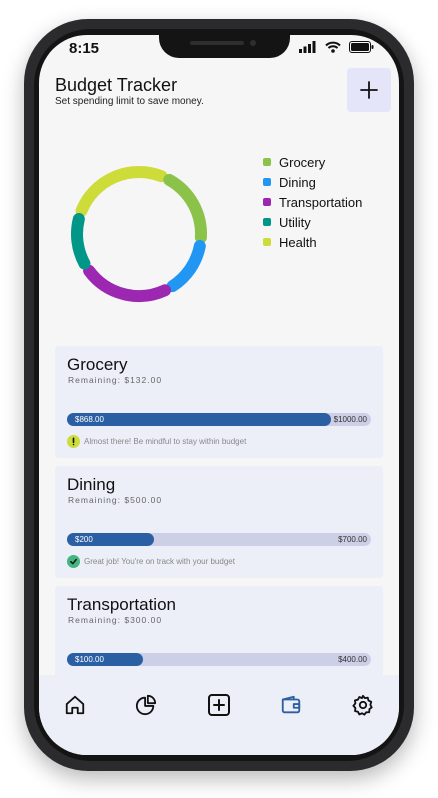 The height and width of the screenshot is (798, 438). Describe the element at coordinates (89, 419) in the screenshot. I see `budget-spent: $868.00` at that location.